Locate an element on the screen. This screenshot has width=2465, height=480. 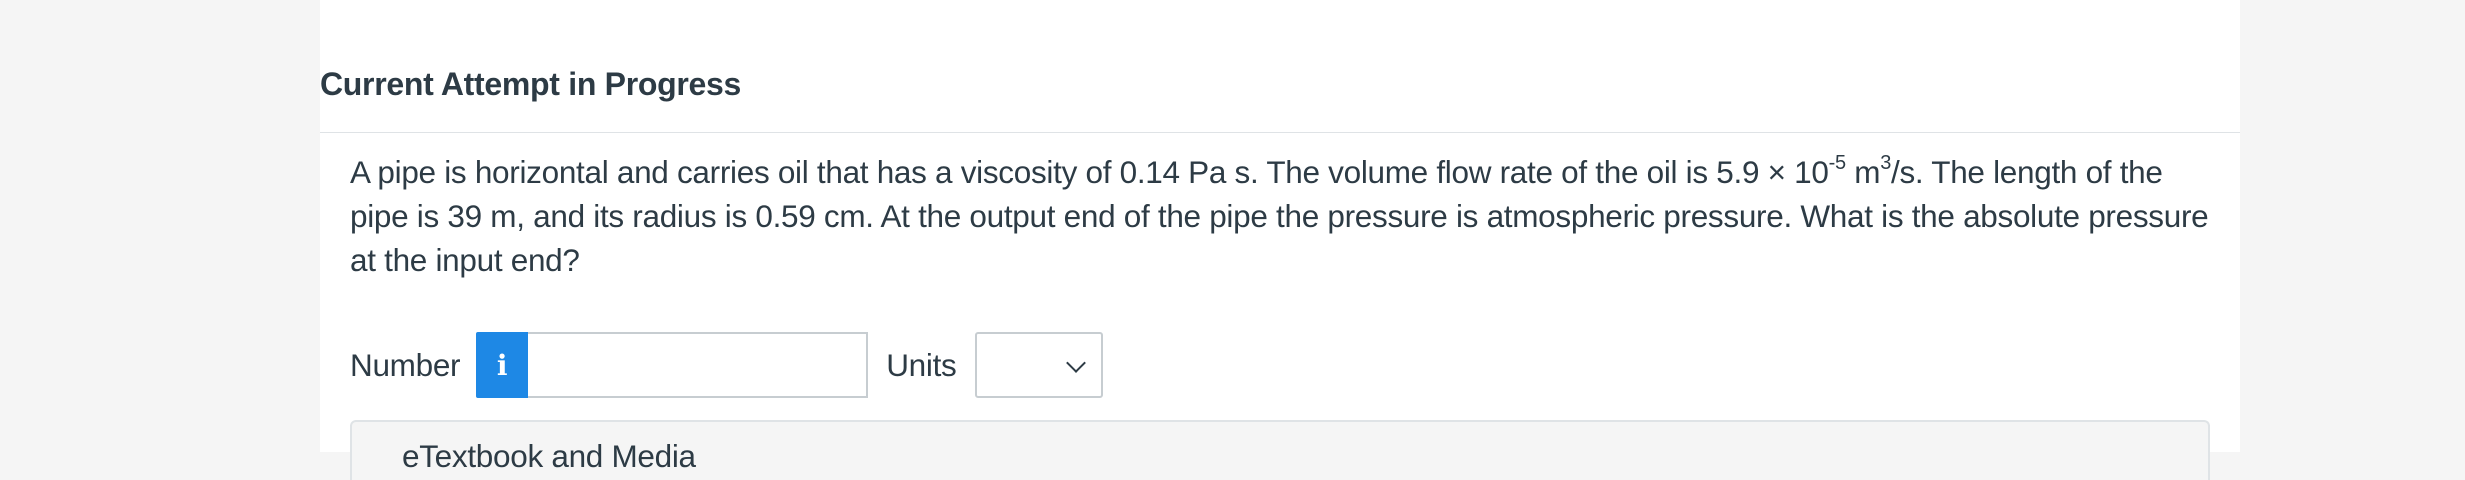
page-title: Current Attempt in Progress is located at coordinates (530, 84).